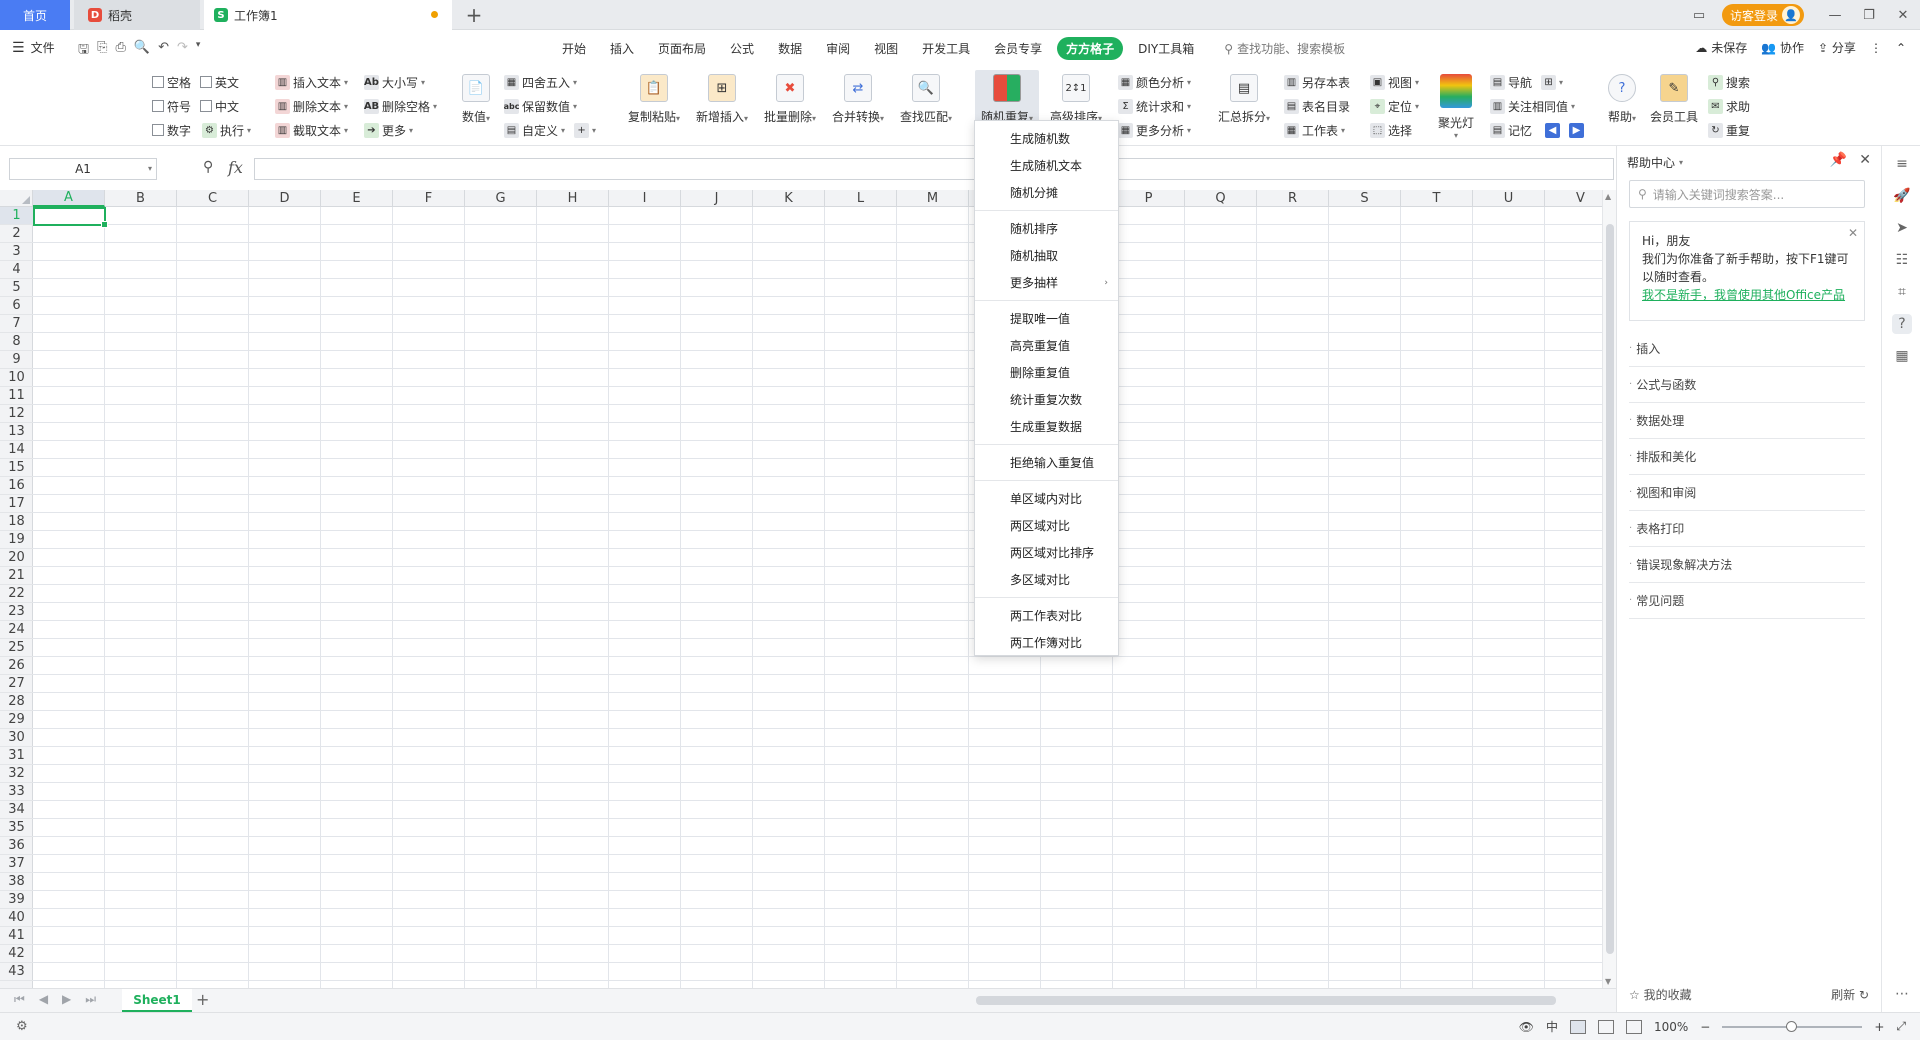  Describe the element at coordinates (1046, 255) in the screenshot. I see `dropdown-item: 随机抽取` at that location.